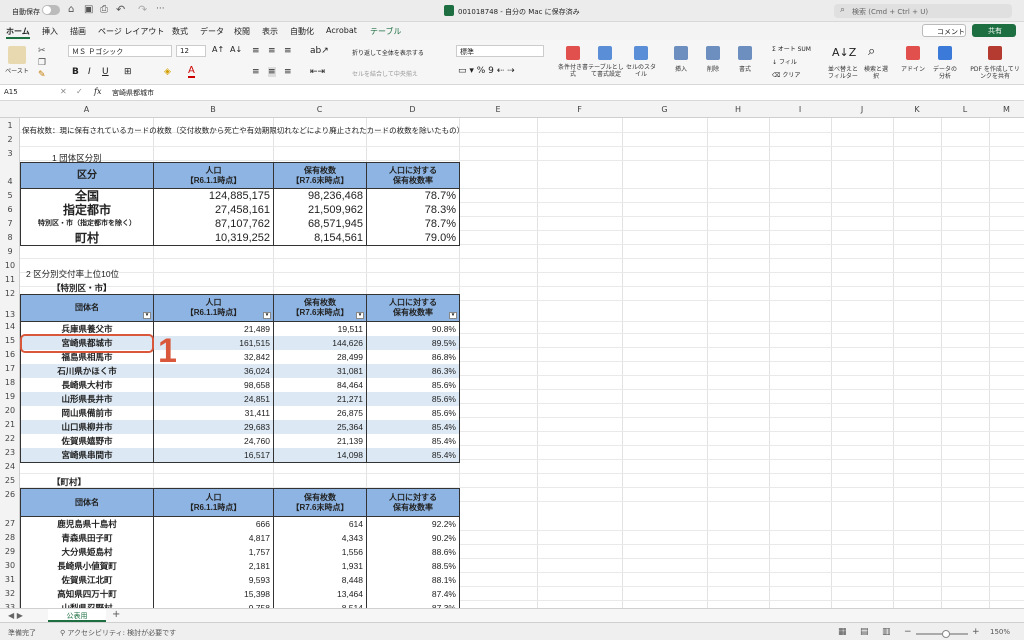 This screenshot has width=1024, height=640. What do you see at coordinates (10, 494) in the screenshot?
I see `row-header: 26` at bounding box center [10, 494].